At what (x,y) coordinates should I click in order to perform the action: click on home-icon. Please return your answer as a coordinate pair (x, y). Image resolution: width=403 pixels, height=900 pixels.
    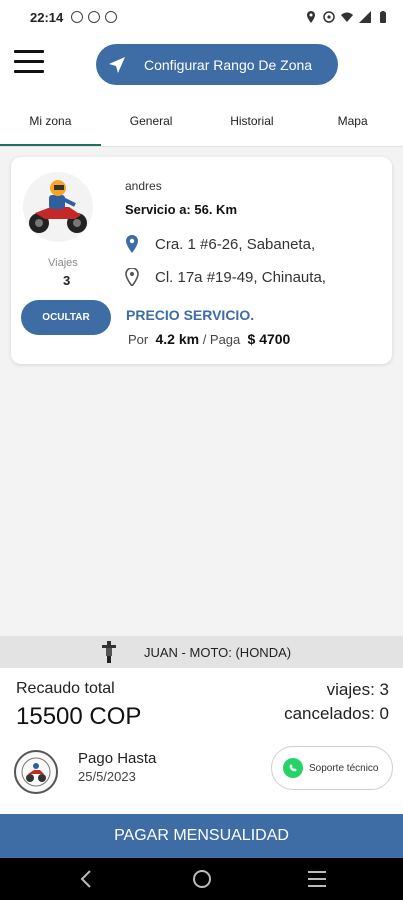
    Looking at the image, I should click on (202, 879).